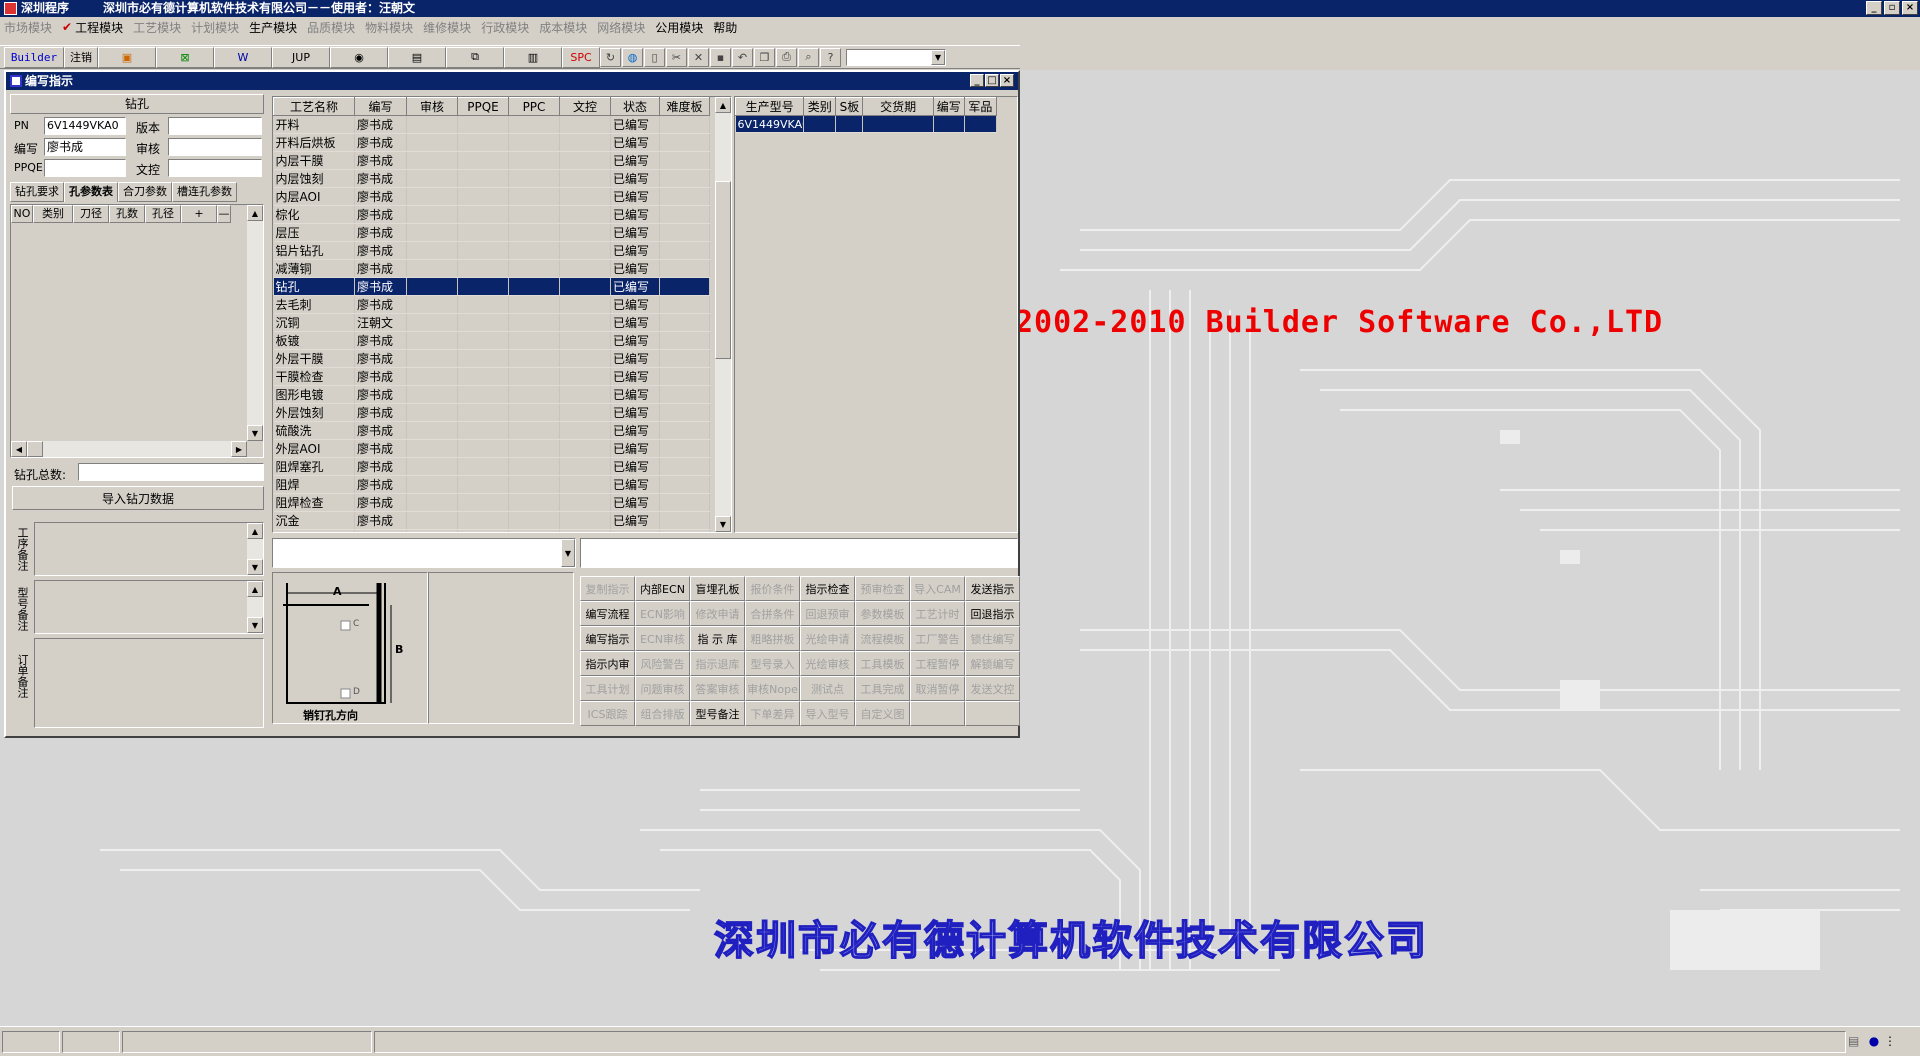 The image size is (1920, 1056). I want to click on restore-button: ▫, so click(1892, 8).